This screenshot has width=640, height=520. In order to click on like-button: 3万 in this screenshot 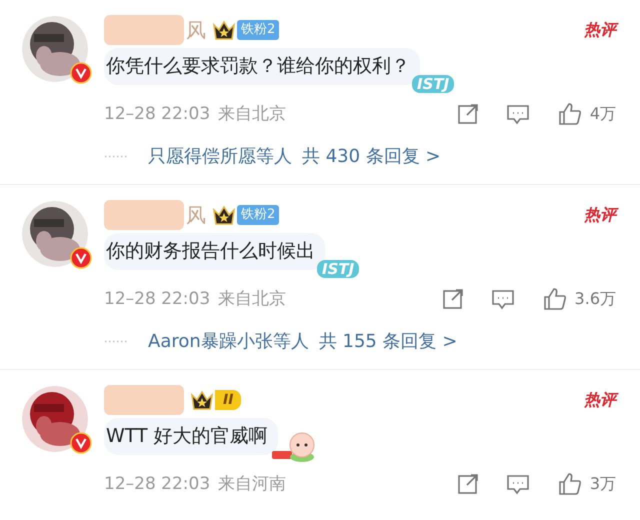, I will do `click(587, 484)`.